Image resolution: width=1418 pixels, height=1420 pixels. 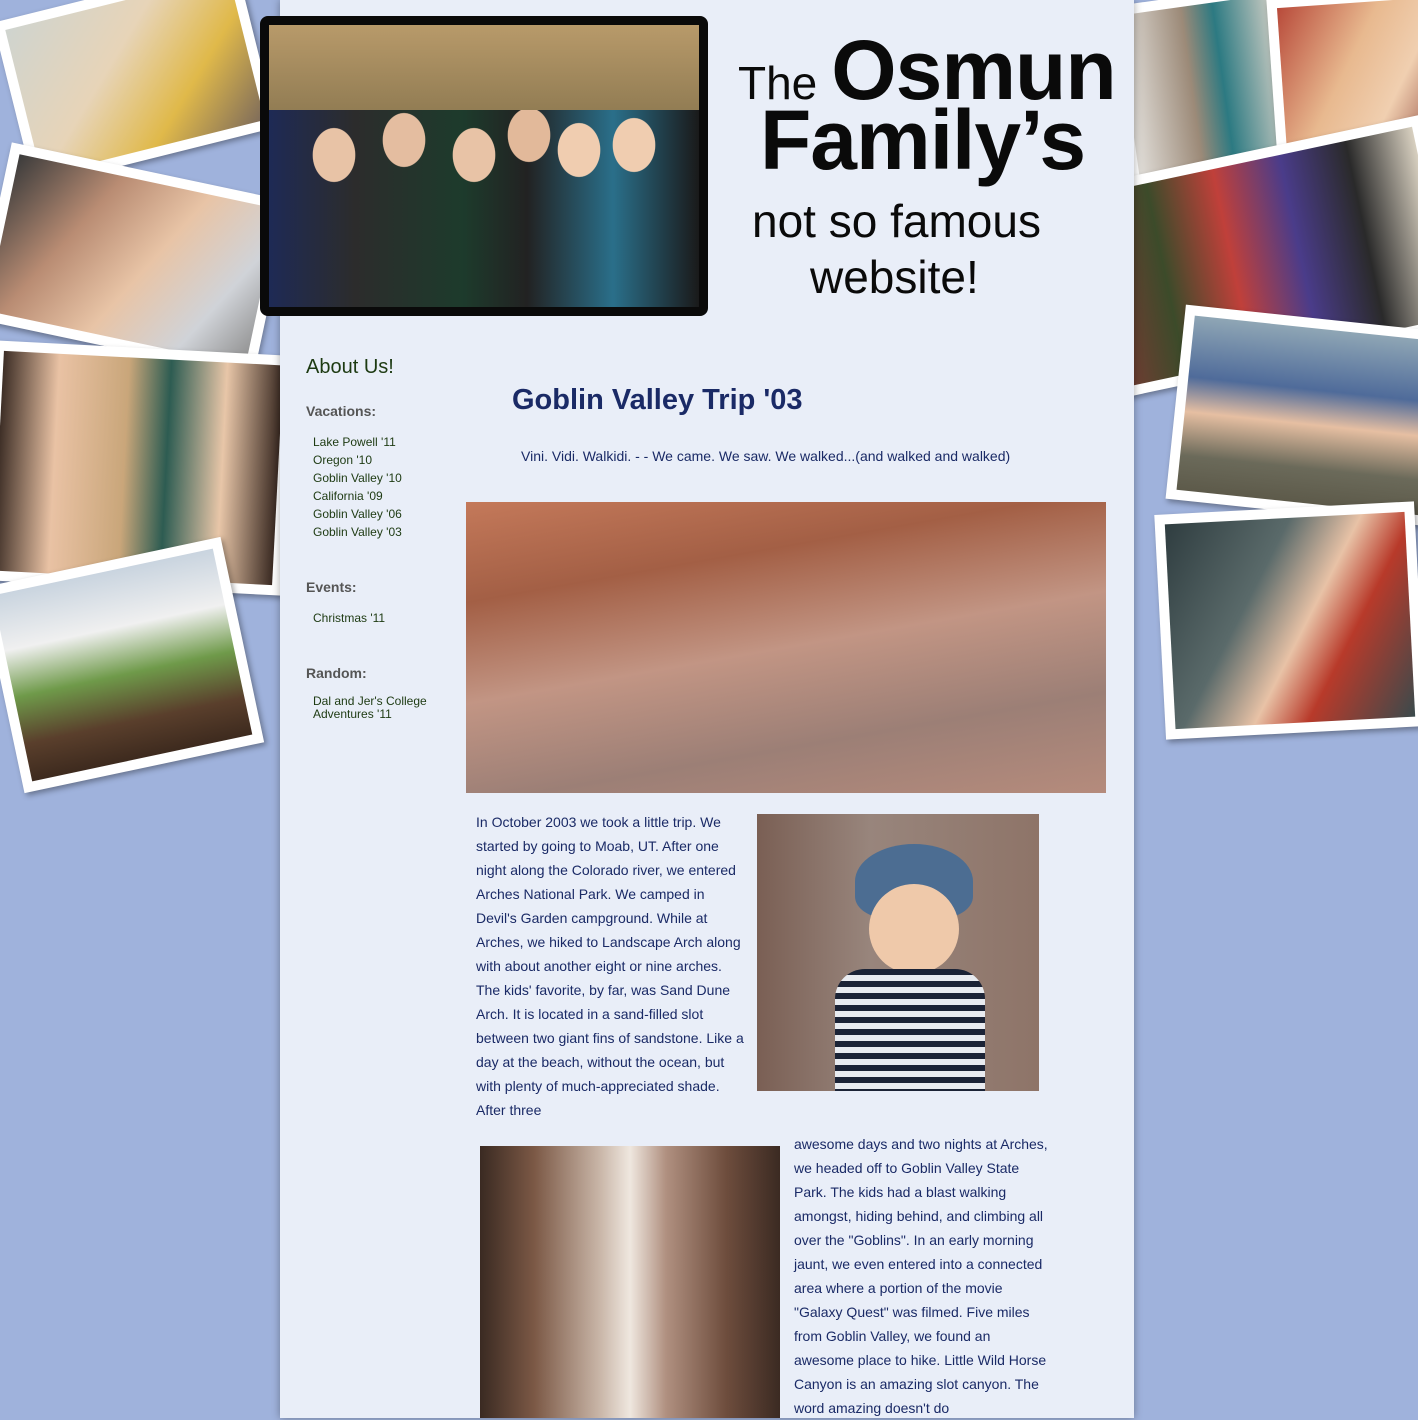 I want to click on family-header-photo, so click(x=484, y=166).